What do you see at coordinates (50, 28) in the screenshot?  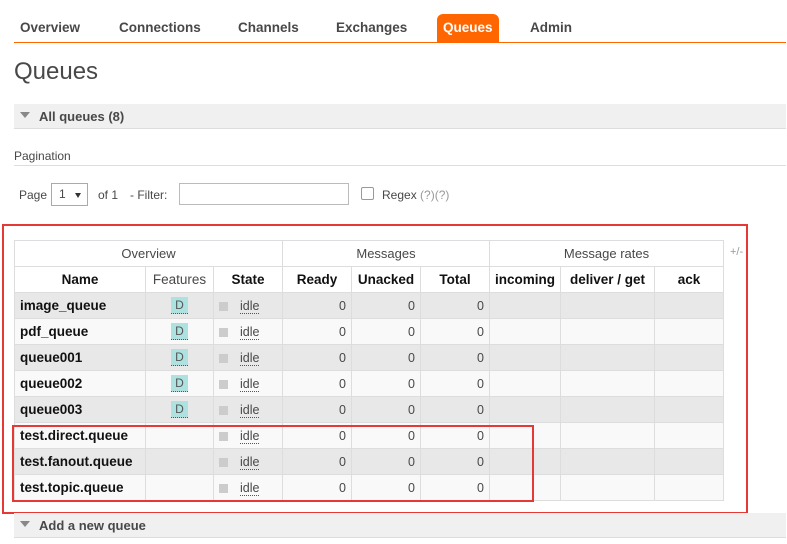 I see `tab-overview: Overview` at bounding box center [50, 28].